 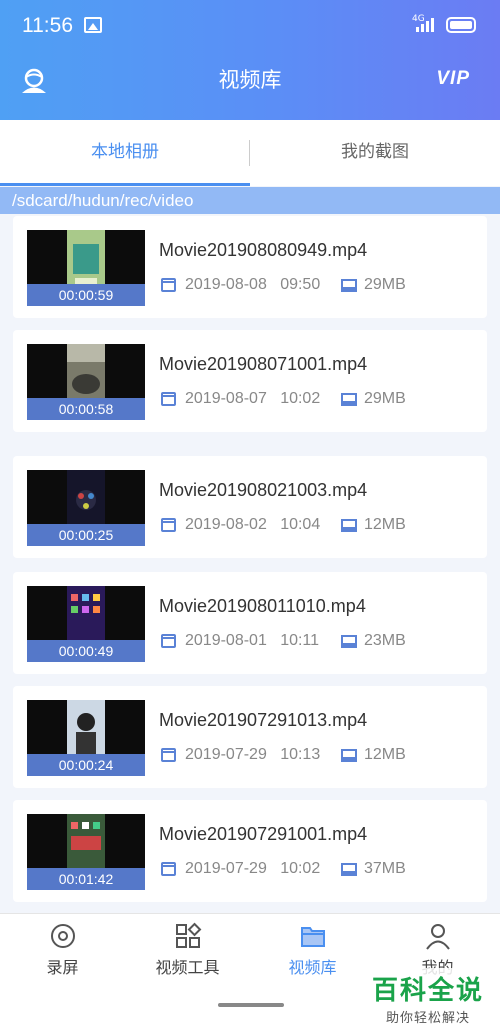 I want to click on tab-my-screenshots: 我的截图, so click(x=375, y=153).